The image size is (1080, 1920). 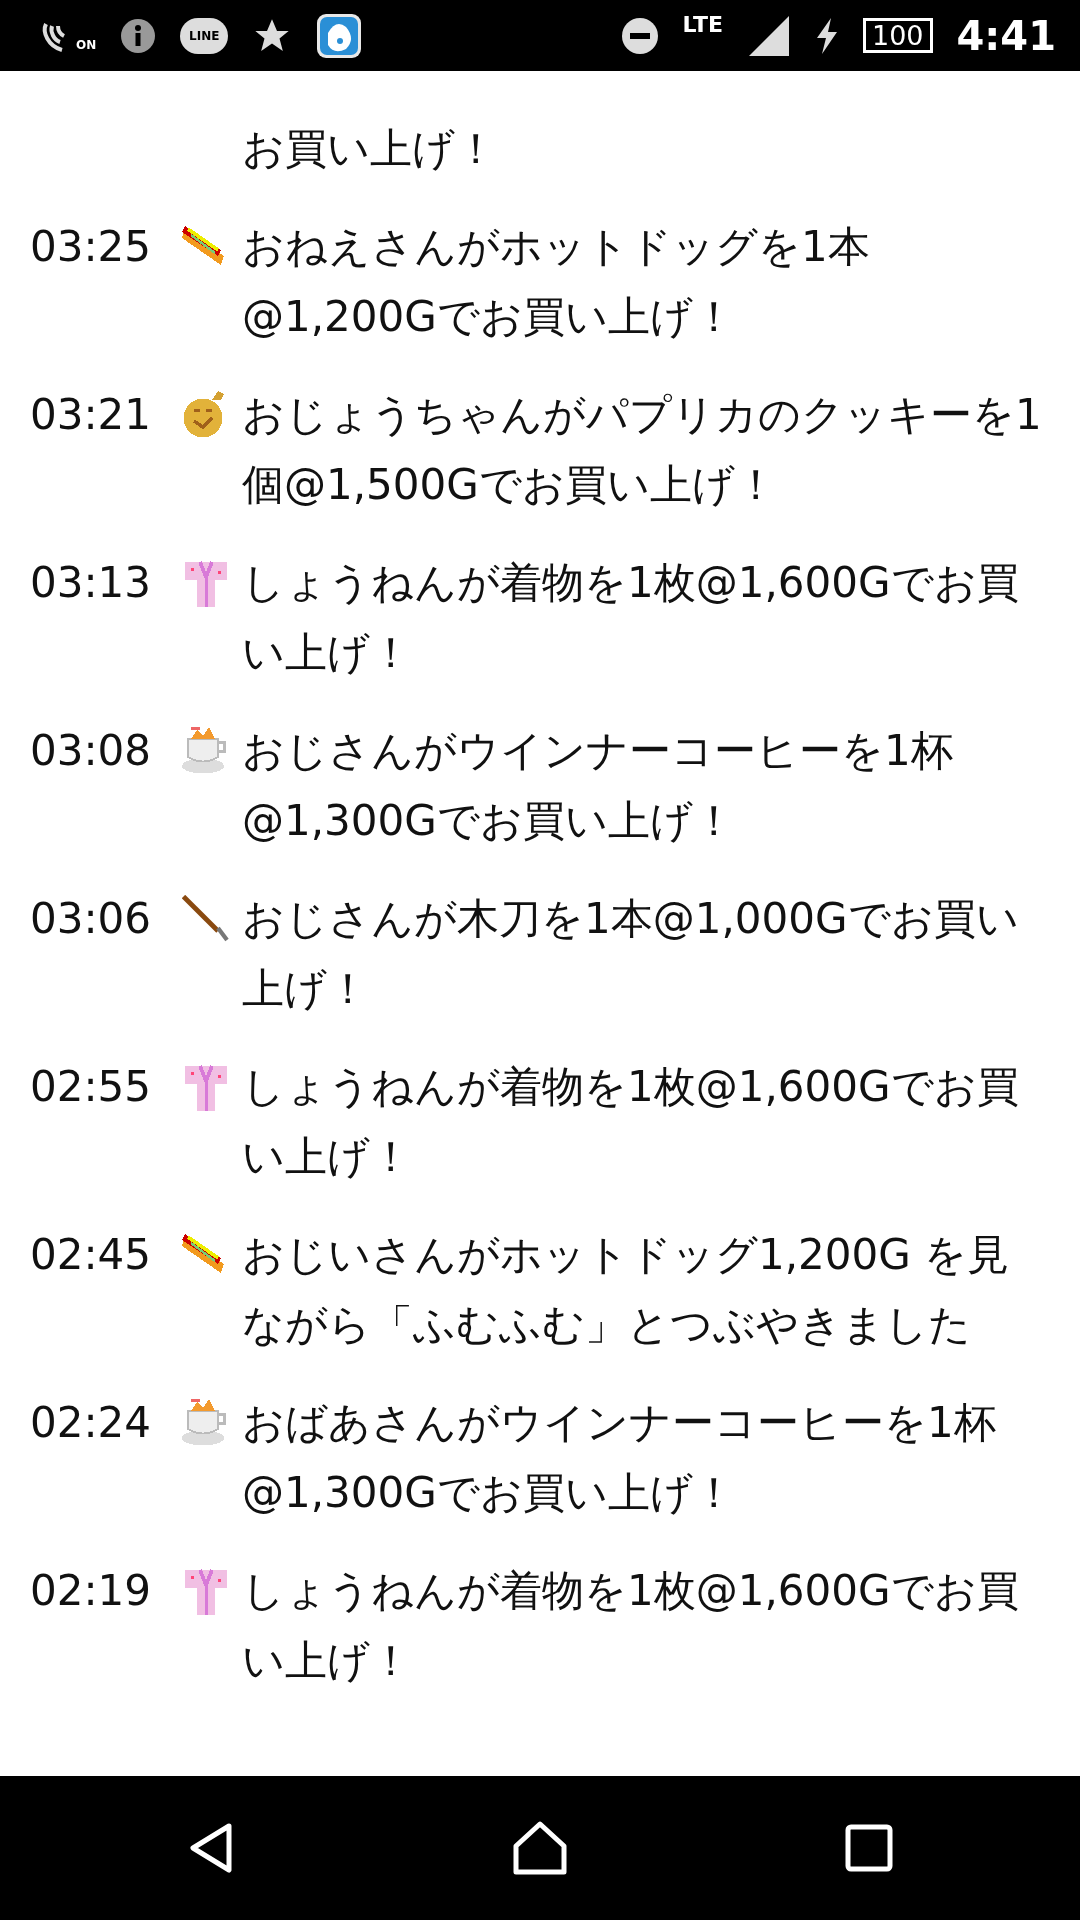 What do you see at coordinates (631, 954) in the screenshot?
I see `log-message: おじさんが木刀を1本@1,000Gでお買い上げ！` at bounding box center [631, 954].